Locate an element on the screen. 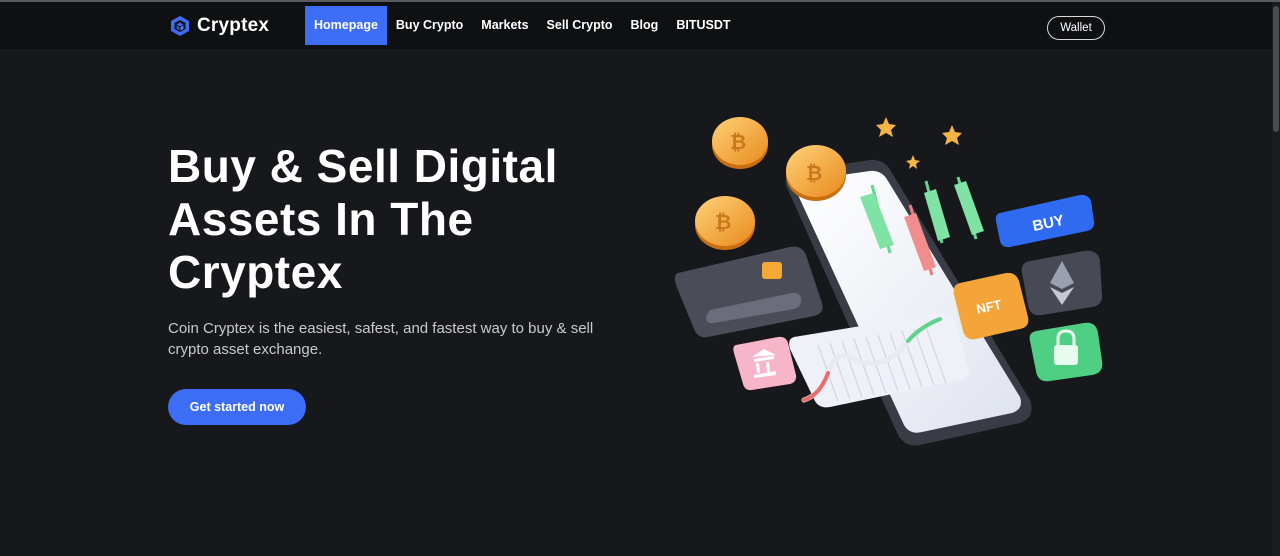 This screenshot has width=1280, height=556. credit-card-icon is located at coordinates (748, 292).